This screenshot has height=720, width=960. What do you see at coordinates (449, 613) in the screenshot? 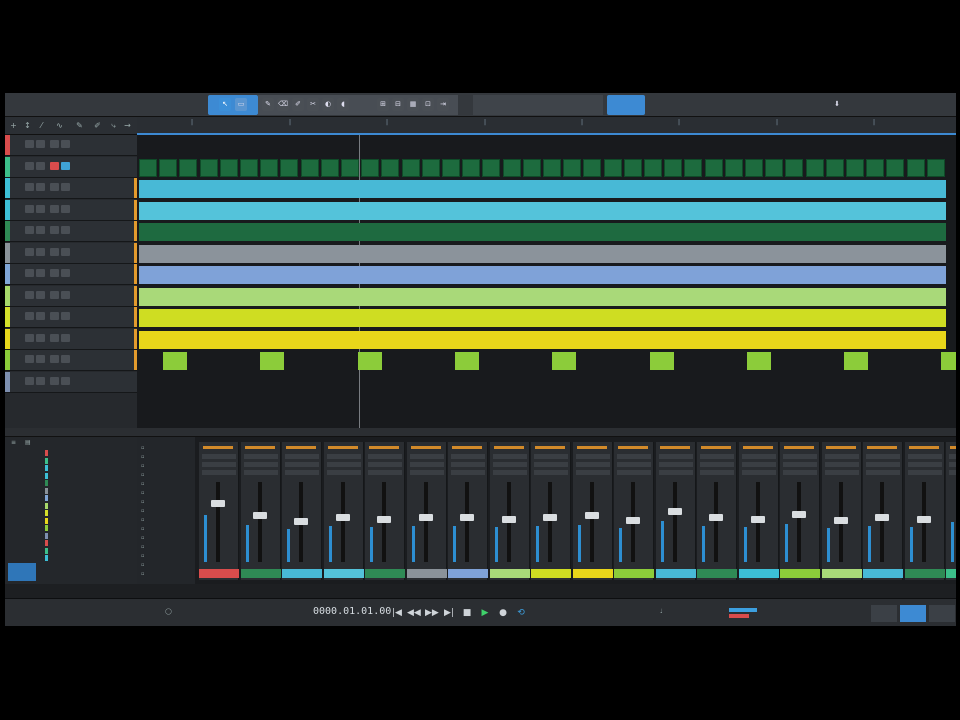
I see `end-icon: ▶|` at bounding box center [449, 613].